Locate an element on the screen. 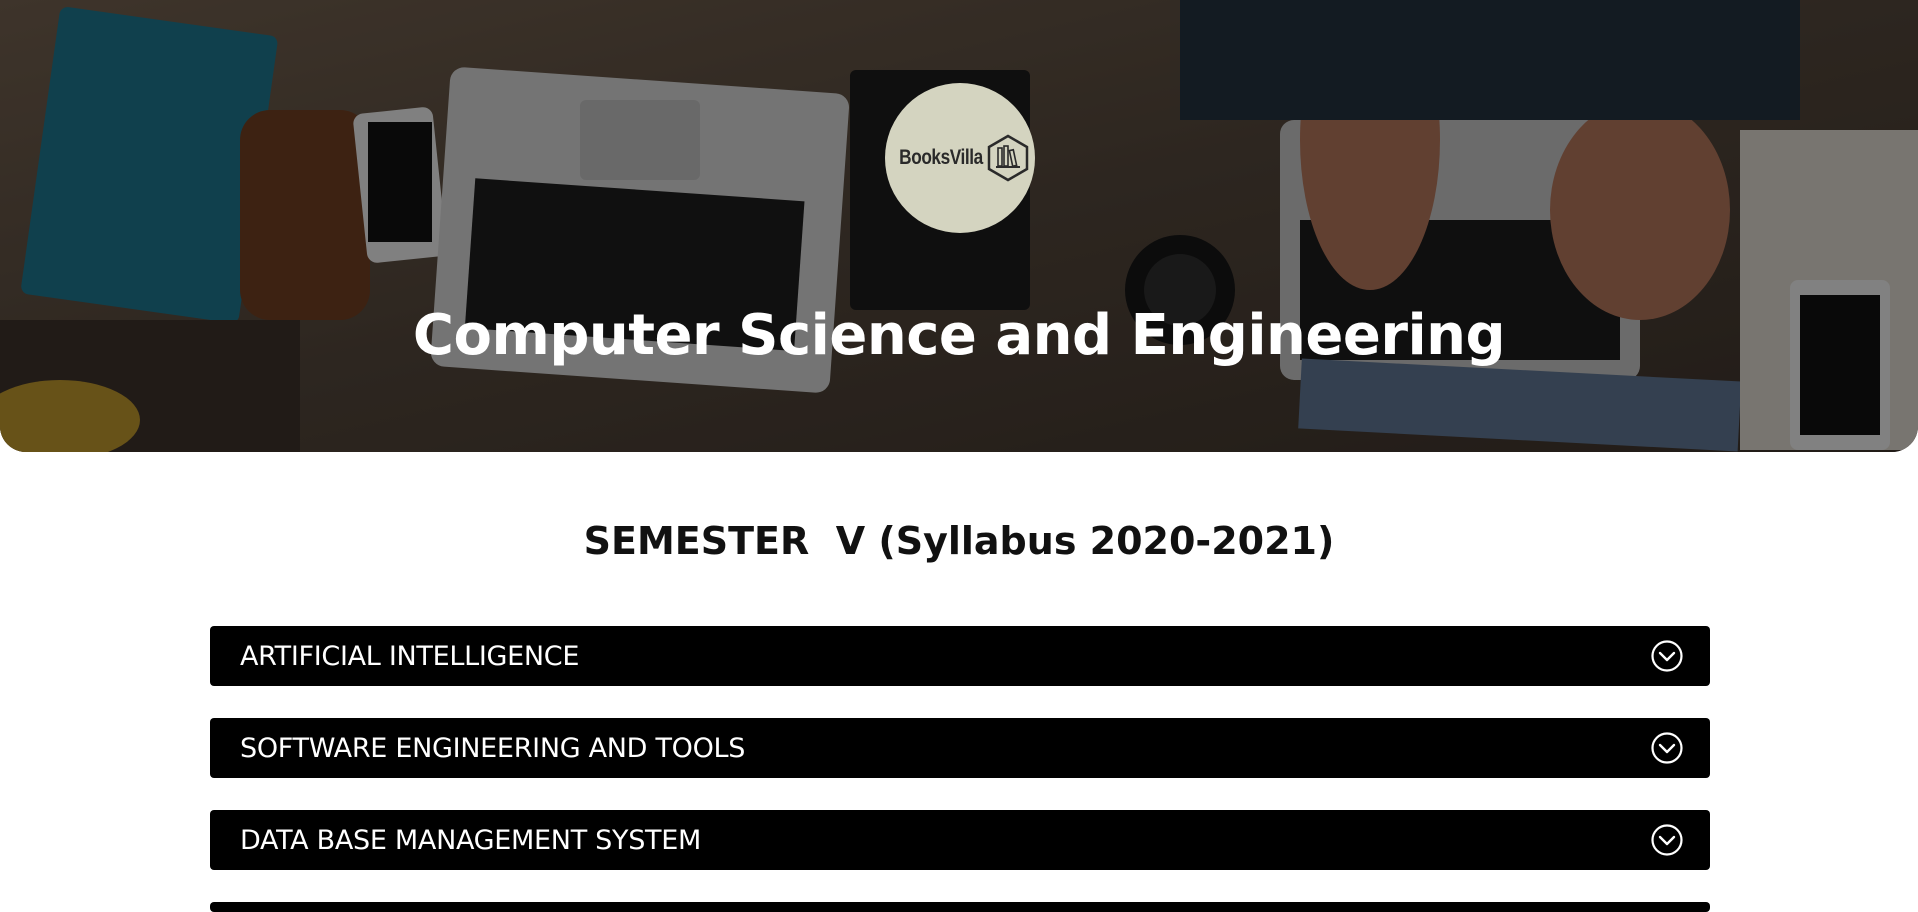 This screenshot has height=912, width=1918. accordion-item-label: DATA BASE MANAGEMENT SYSTEM is located at coordinates (470, 840).